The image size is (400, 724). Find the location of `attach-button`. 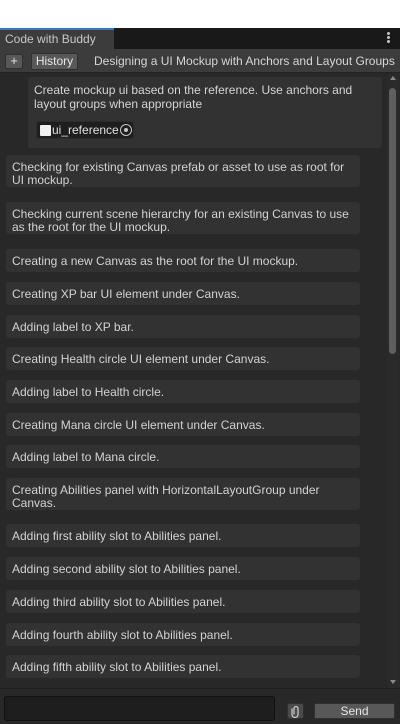

attach-button is located at coordinates (295, 711).